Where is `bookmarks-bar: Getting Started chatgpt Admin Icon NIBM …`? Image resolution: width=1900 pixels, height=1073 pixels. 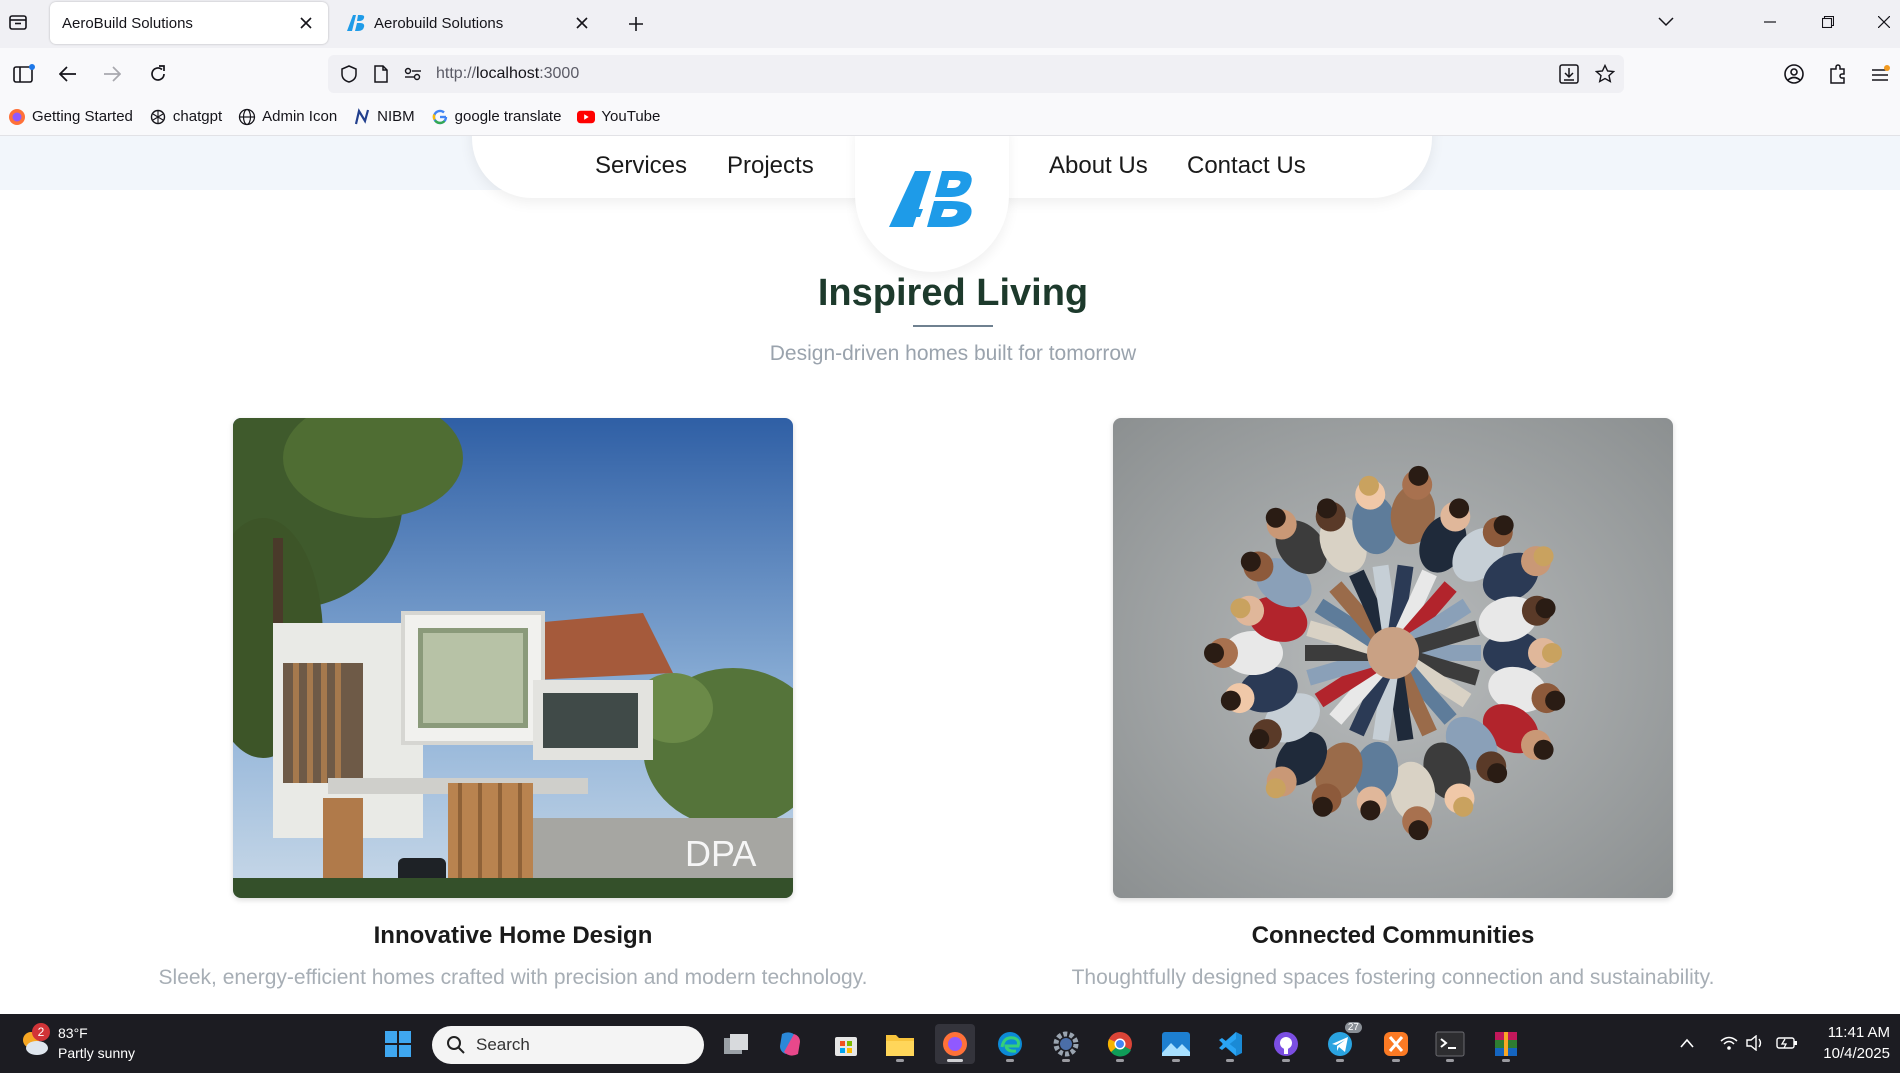
bookmarks-bar: Getting Started chatgpt Admin Icon NIBM … is located at coordinates (950, 117).